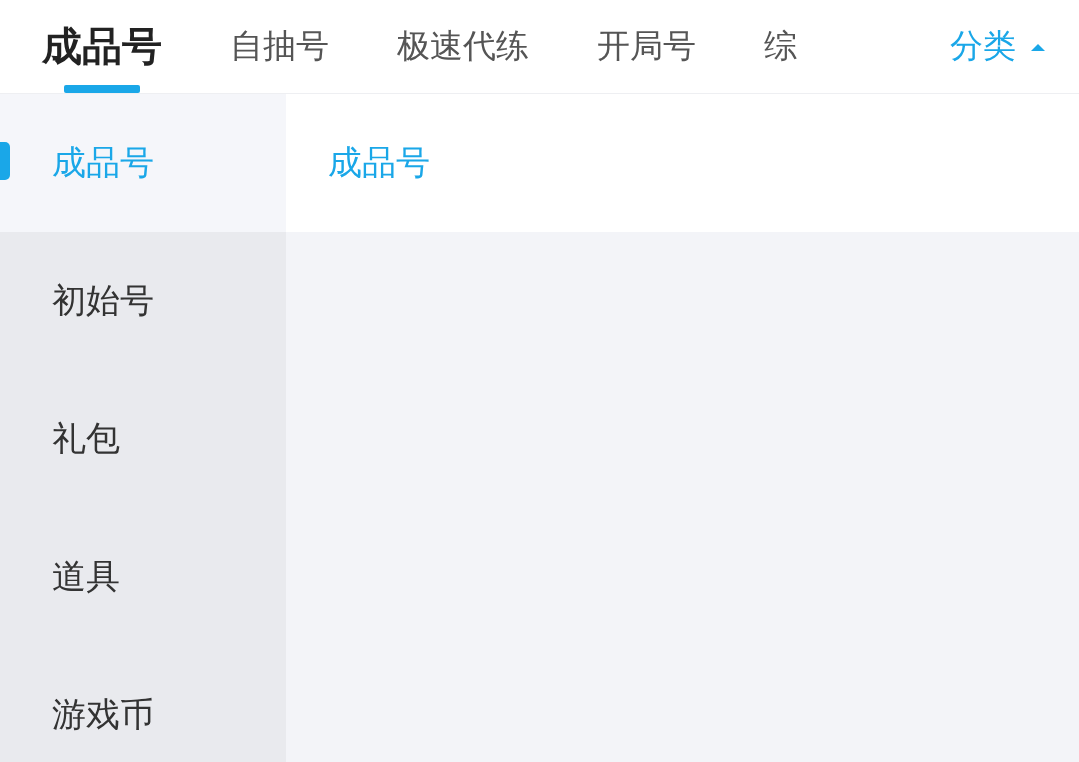 Image resolution: width=1079 pixels, height=762 pixels. What do you see at coordinates (143, 439) in the screenshot?
I see `sidebar-item: 礼包` at bounding box center [143, 439].